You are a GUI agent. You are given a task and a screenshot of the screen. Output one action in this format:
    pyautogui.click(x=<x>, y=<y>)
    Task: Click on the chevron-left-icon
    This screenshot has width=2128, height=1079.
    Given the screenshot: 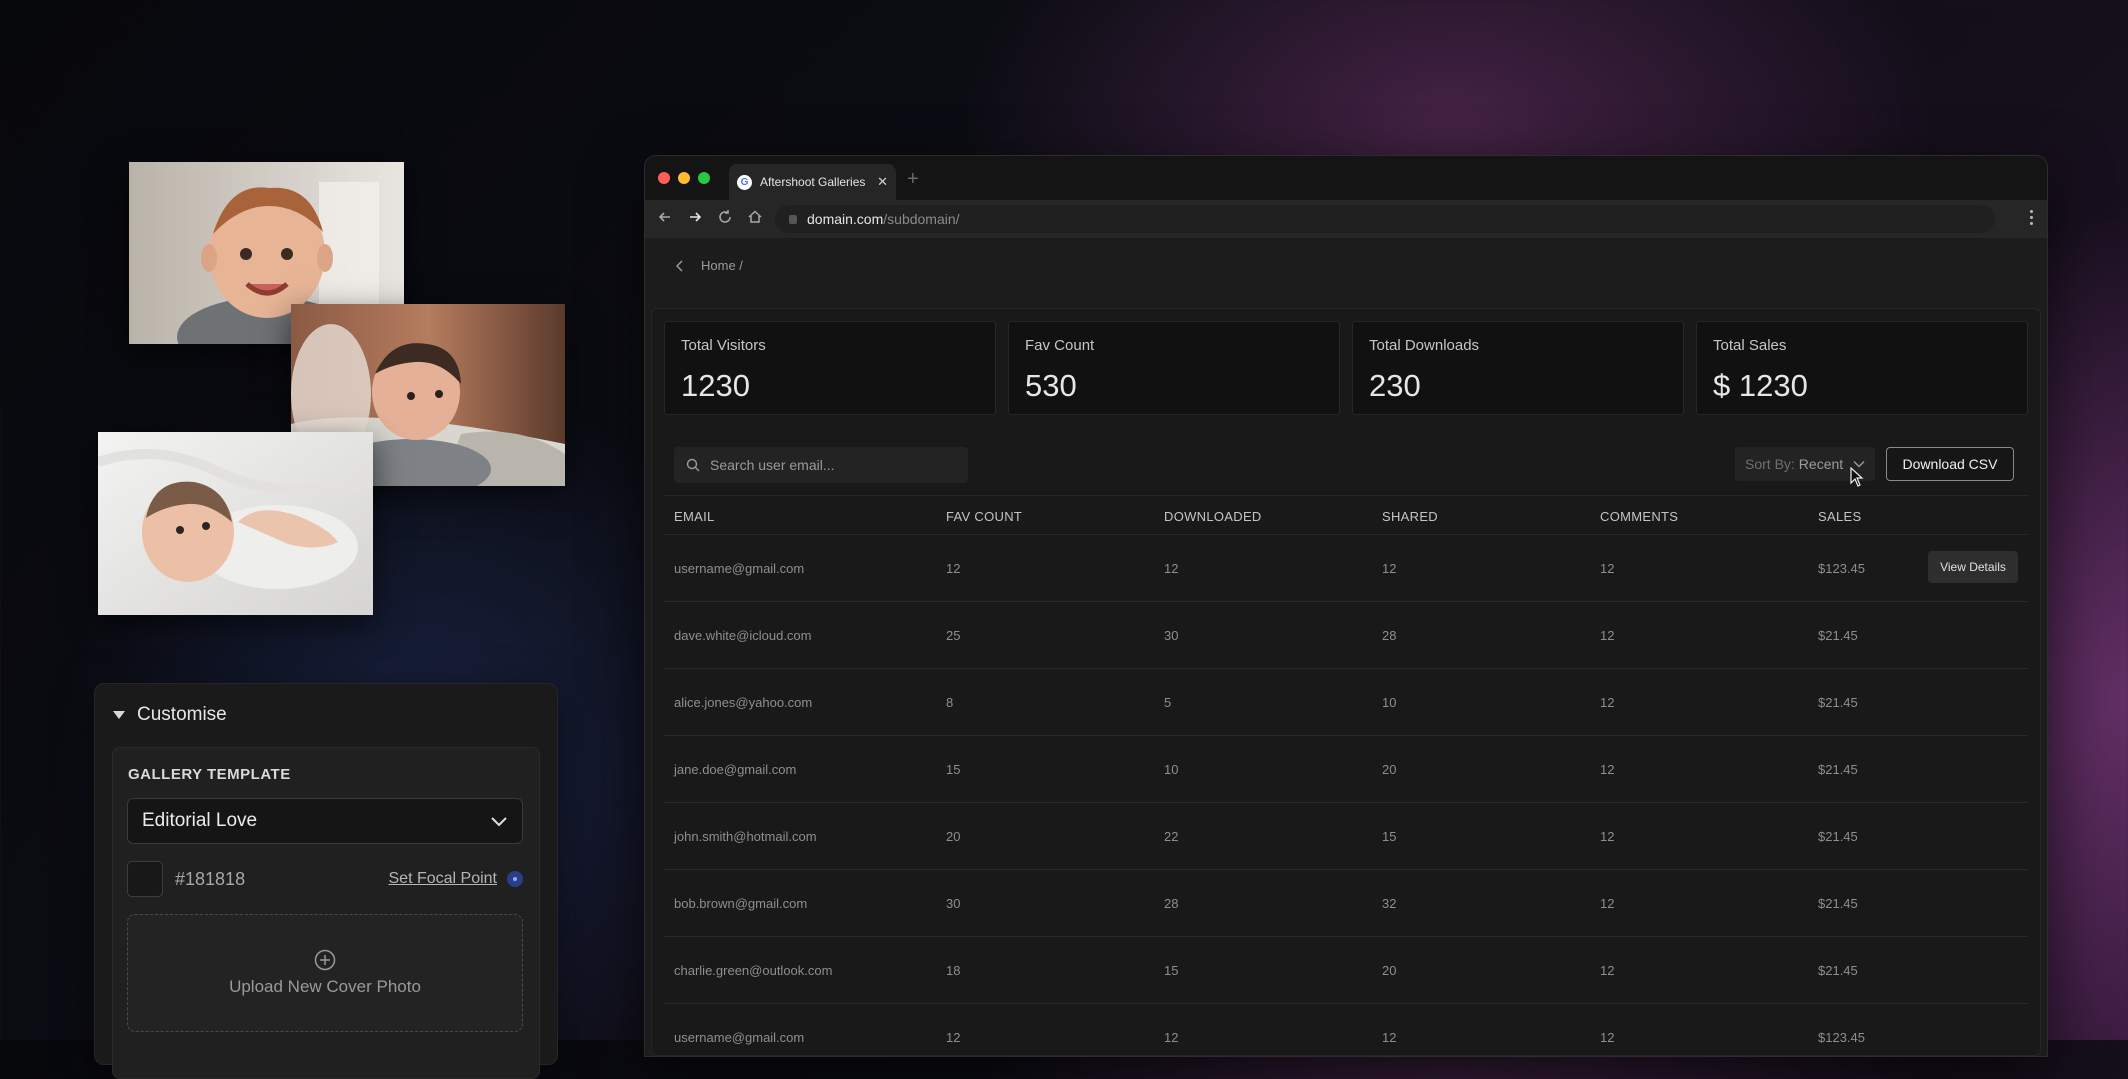 What is the action you would take?
    pyautogui.click(x=680, y=265)
    